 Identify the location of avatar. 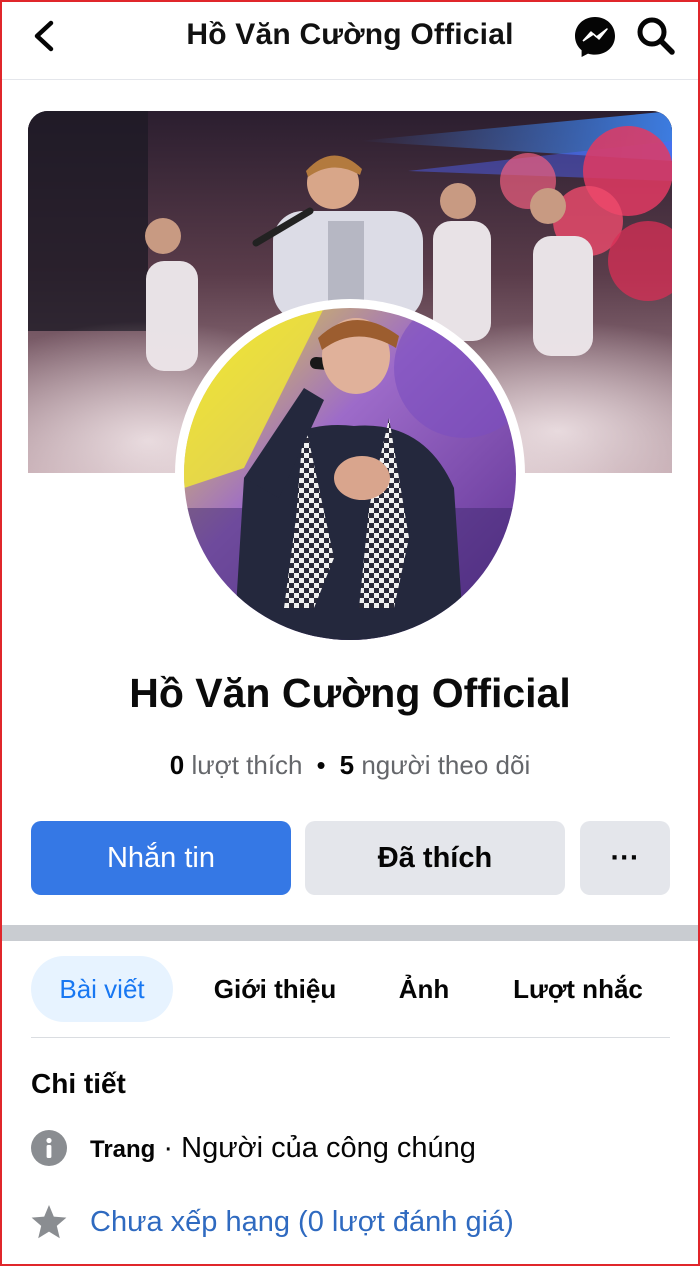
(350, 474).